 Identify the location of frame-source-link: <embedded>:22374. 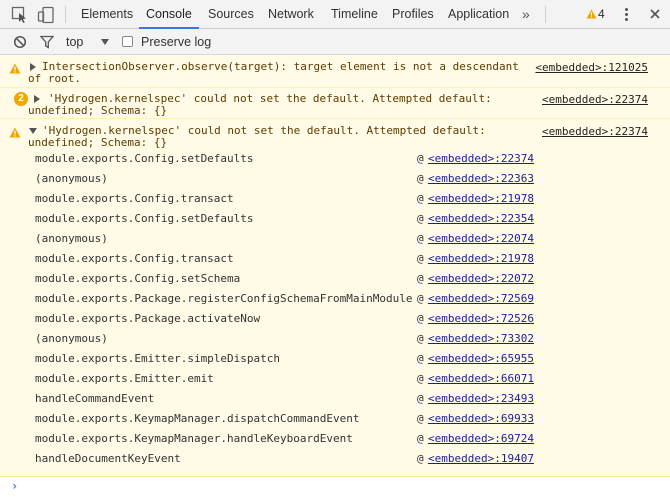
(481, 159).